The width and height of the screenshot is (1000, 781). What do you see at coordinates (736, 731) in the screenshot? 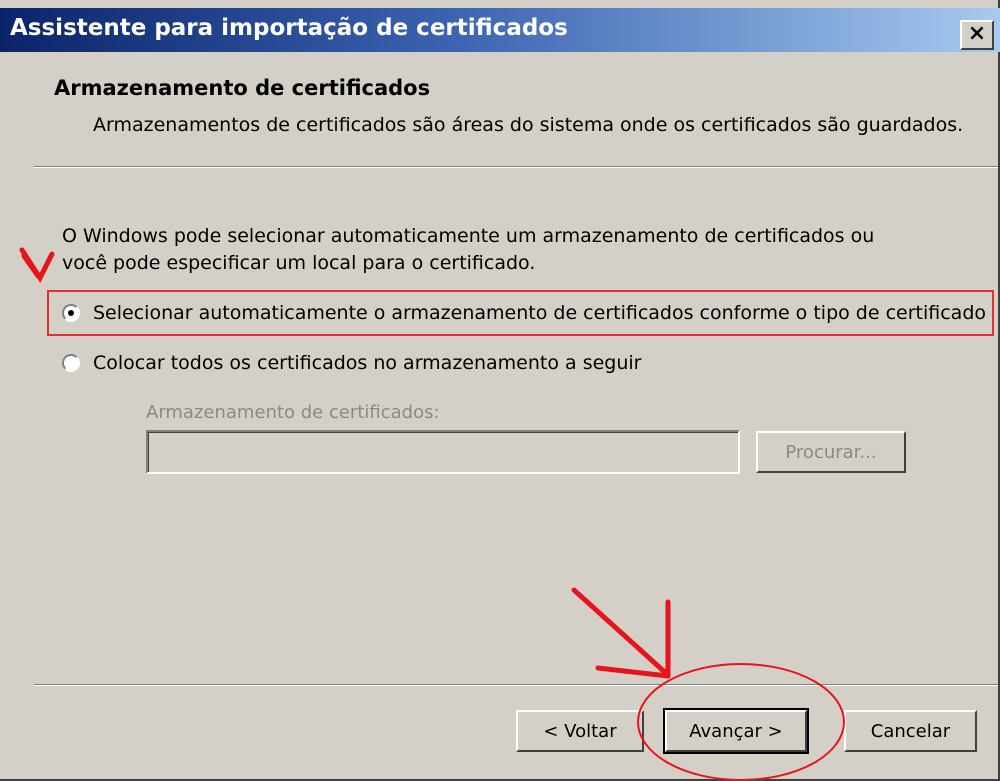
I see `next-button: Avançar >` at bounding box center [736, 731].